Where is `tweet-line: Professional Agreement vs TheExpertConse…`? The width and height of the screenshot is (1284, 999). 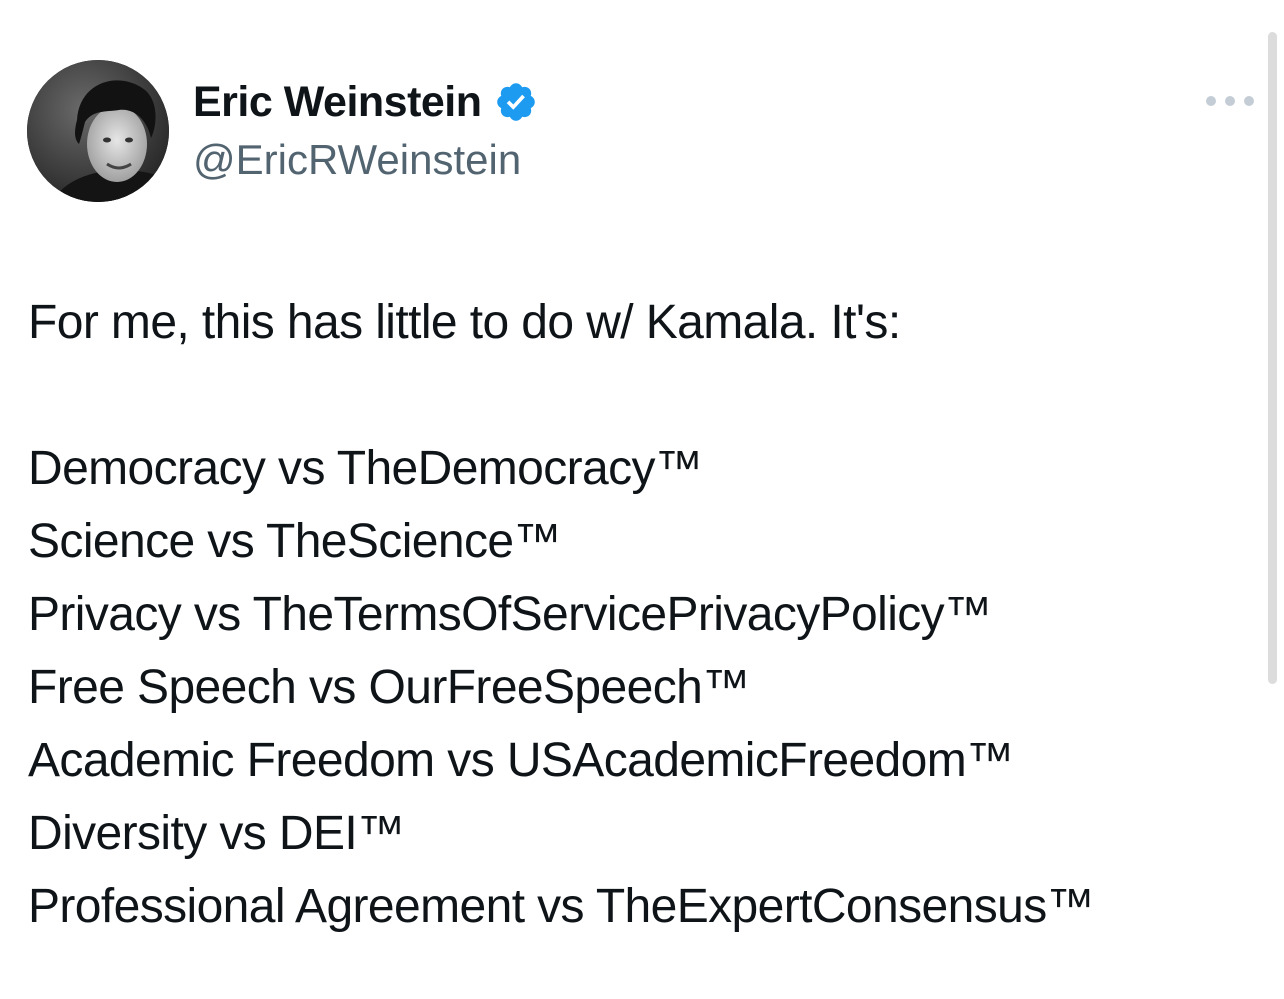 tweet-line: Professional Agreement vs TheExpertConse… is located at coordinates (561, 906).